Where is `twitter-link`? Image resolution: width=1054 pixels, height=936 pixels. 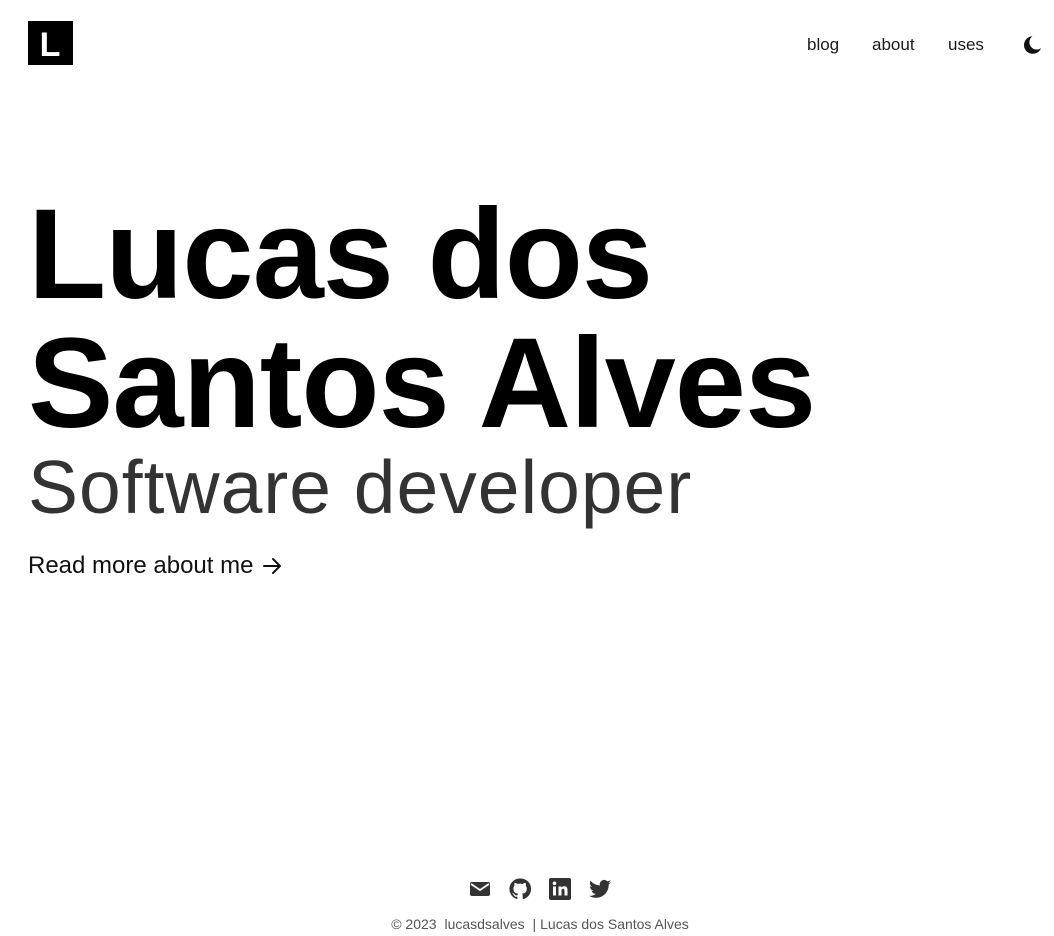
twitter-link is located at coordinates (600, 889).